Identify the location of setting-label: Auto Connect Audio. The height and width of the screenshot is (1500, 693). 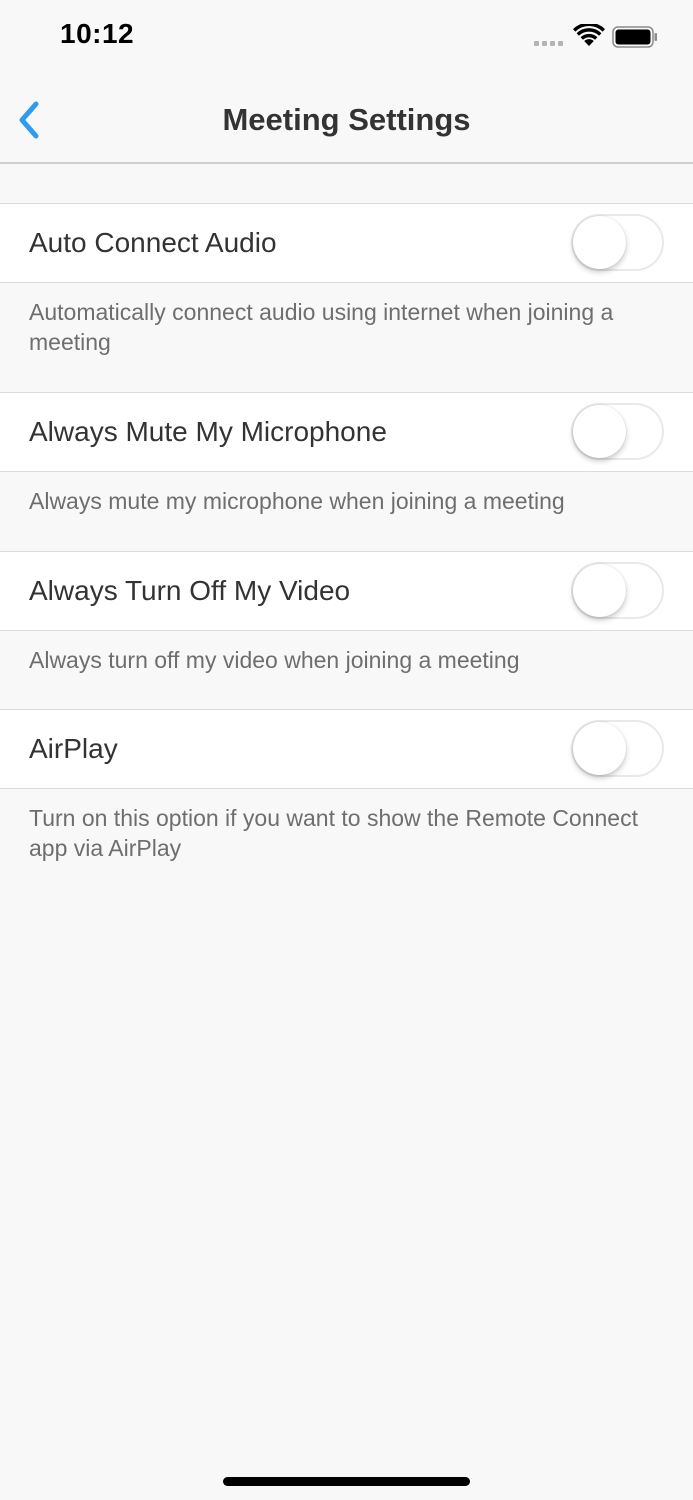
(153, 242).